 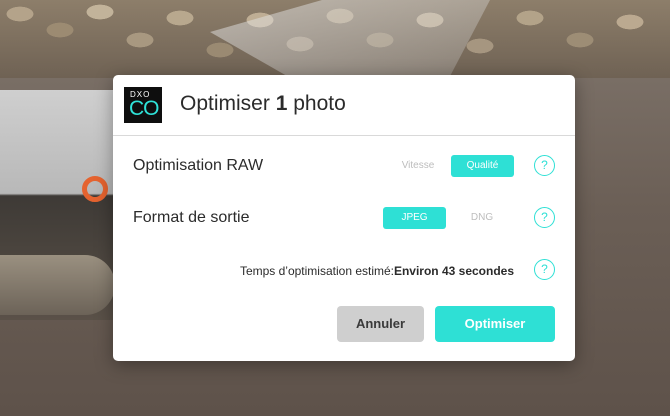 I want to click on output-format-row: Format de sortie JPEG DNG ?, so click(x=344, y=218).